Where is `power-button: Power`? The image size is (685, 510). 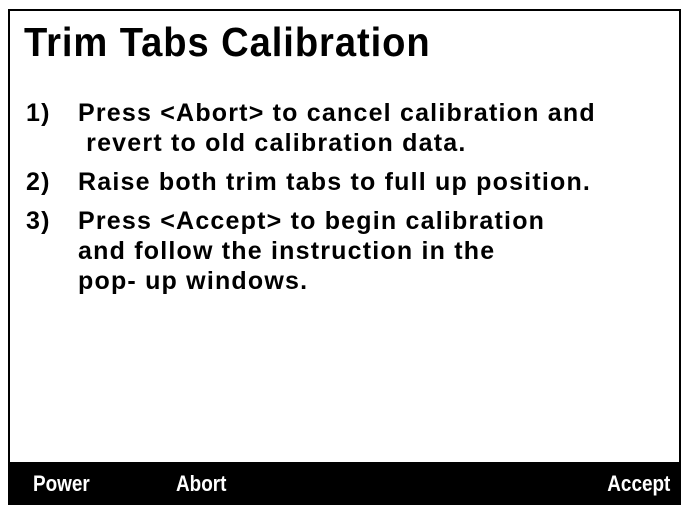 power-button: Power is located at coordinates (61, 484).